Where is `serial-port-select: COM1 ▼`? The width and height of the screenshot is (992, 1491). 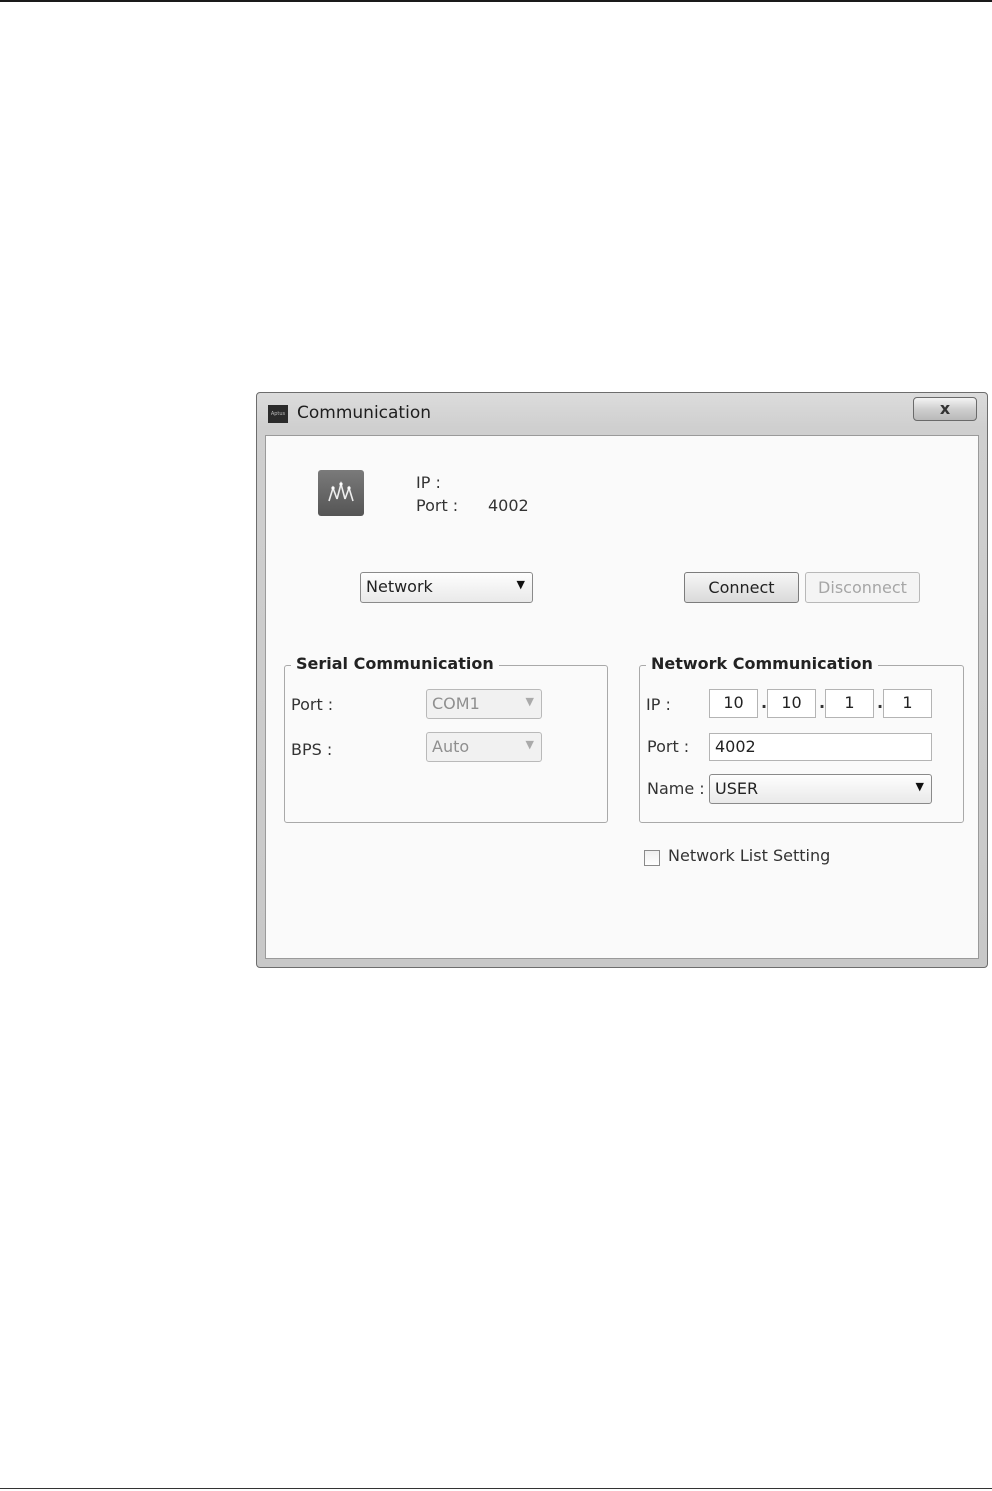
serial-port-select: COM1 ▼ is located at coordinates (484, 704).